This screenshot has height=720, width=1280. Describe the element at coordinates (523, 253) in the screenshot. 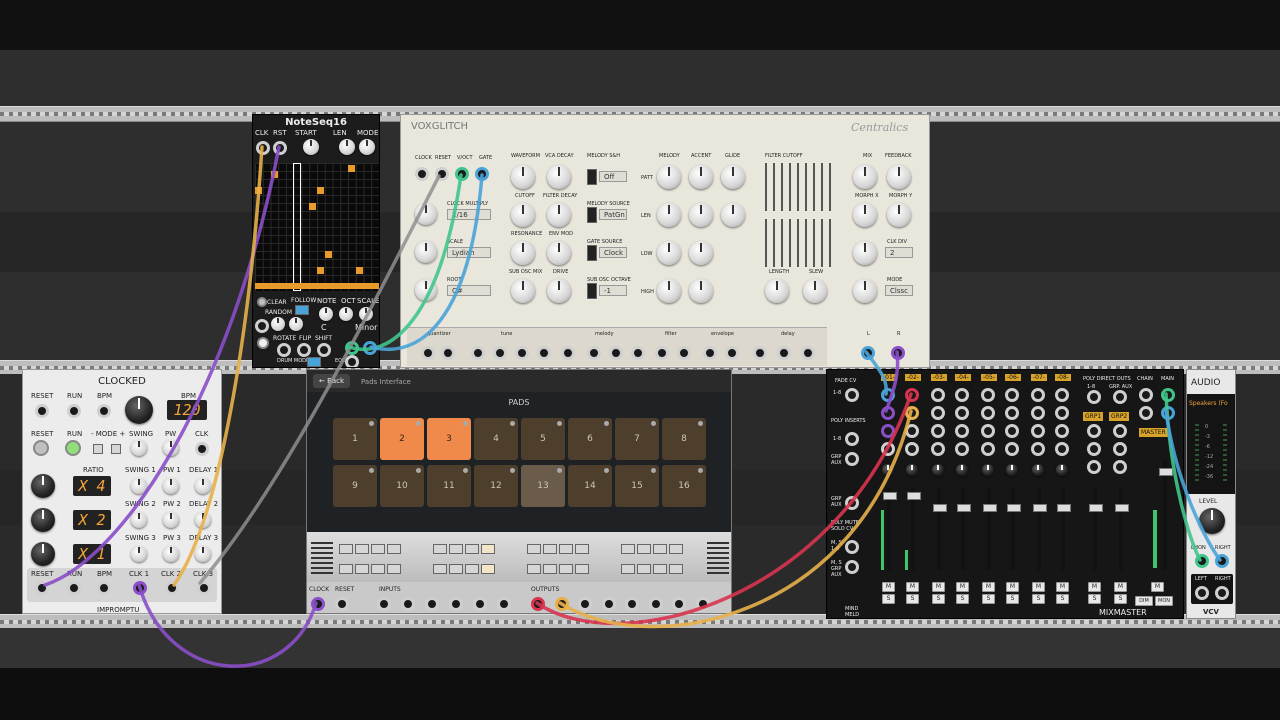

I see `resonance-knob` at that location.